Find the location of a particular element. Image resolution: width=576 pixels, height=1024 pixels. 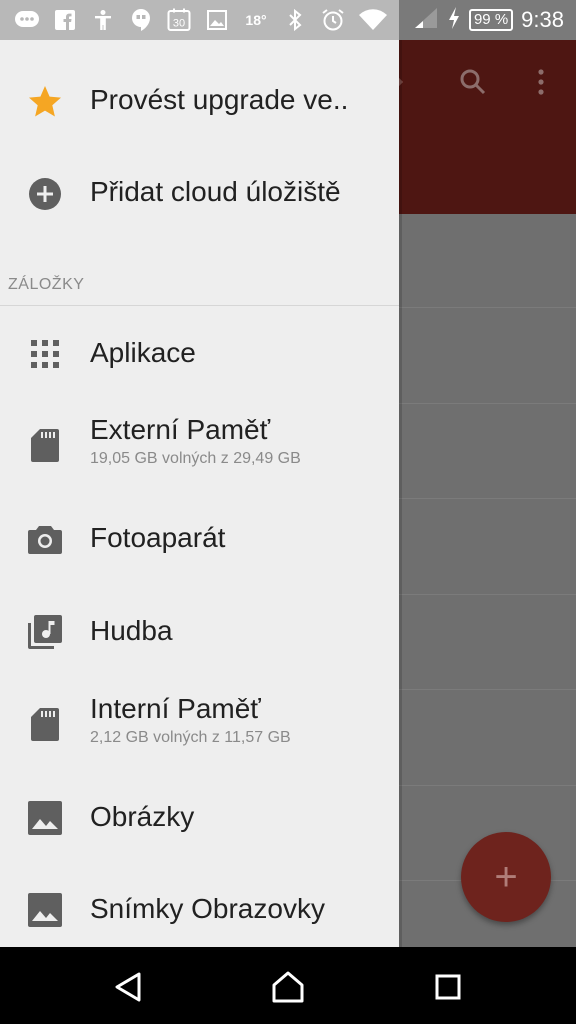

home-icon is located at coordinates (288, 987).